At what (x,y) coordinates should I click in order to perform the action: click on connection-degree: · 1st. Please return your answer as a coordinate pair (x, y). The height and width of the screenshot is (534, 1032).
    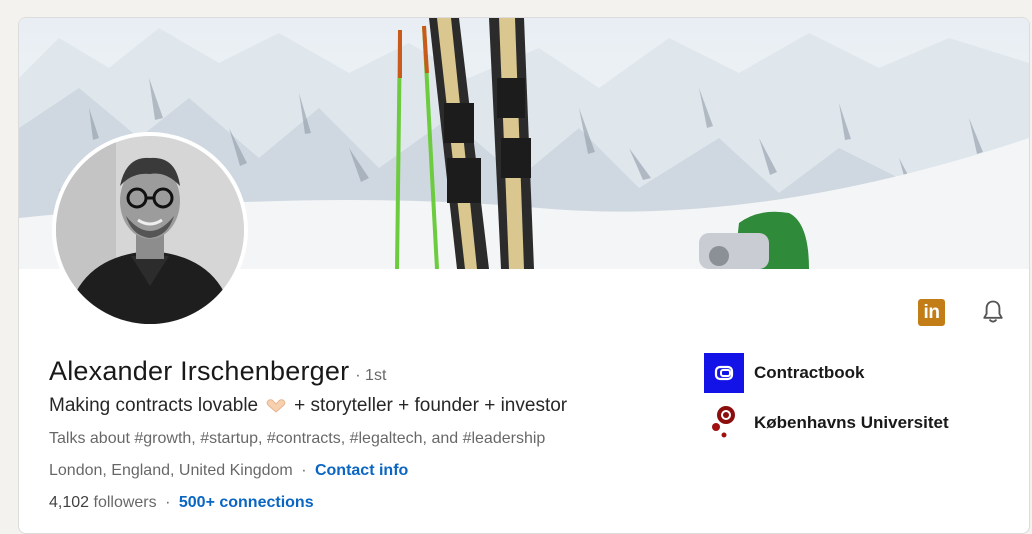
    Looking at the image, I should click on (371, 375).